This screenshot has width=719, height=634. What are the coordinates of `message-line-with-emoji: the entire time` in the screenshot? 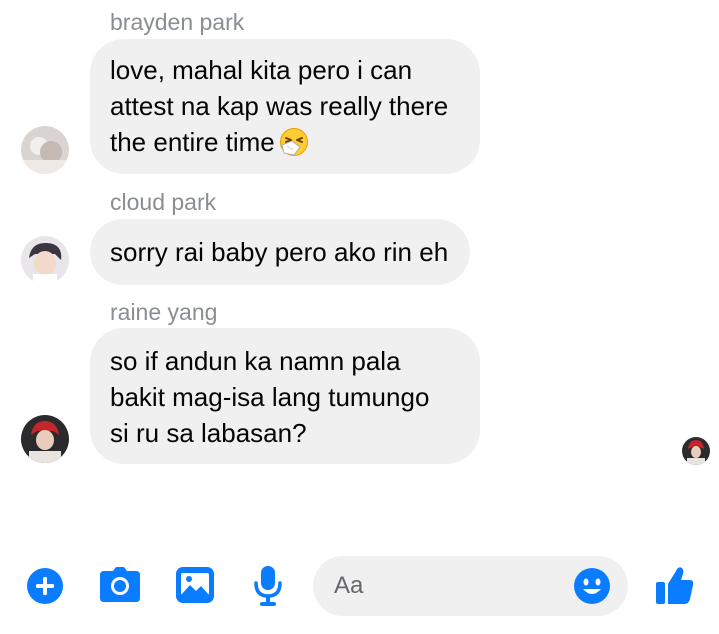 It's located at (285, 142).